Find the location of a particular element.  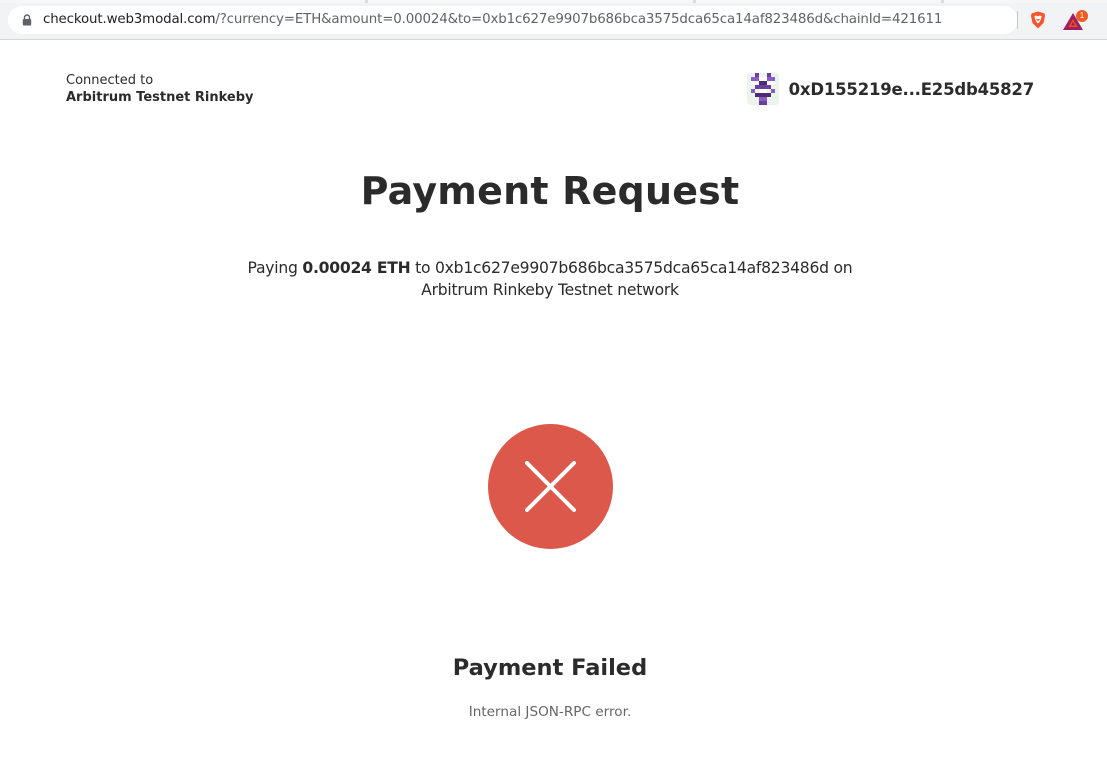

network-name: Arbitrum Testnet Rinkeby is located at coordinates (160, 97).